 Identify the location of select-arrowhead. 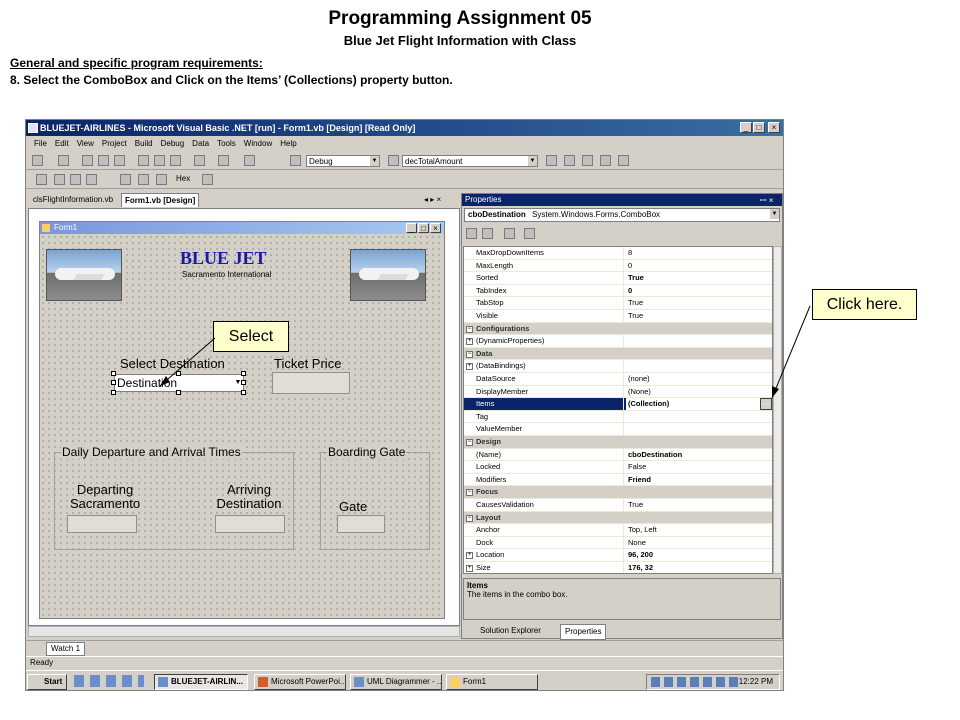
(165, 381).